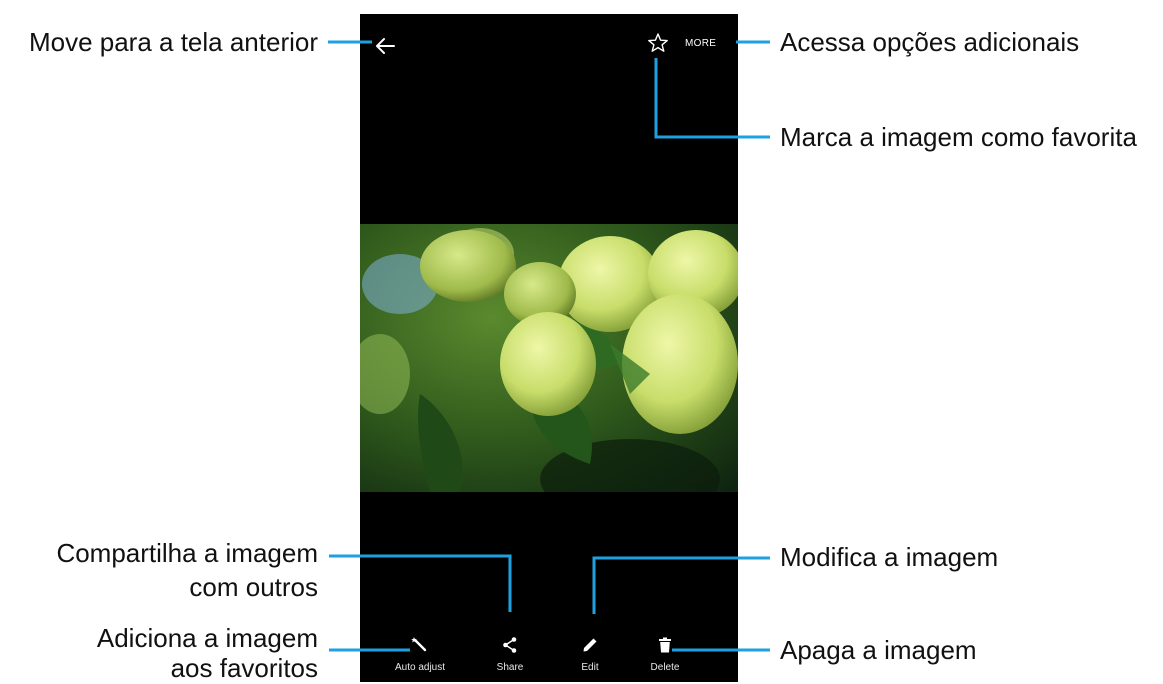 The image size is (1163, 684). I want to click on delete-label: Delete, so click(665, 667).